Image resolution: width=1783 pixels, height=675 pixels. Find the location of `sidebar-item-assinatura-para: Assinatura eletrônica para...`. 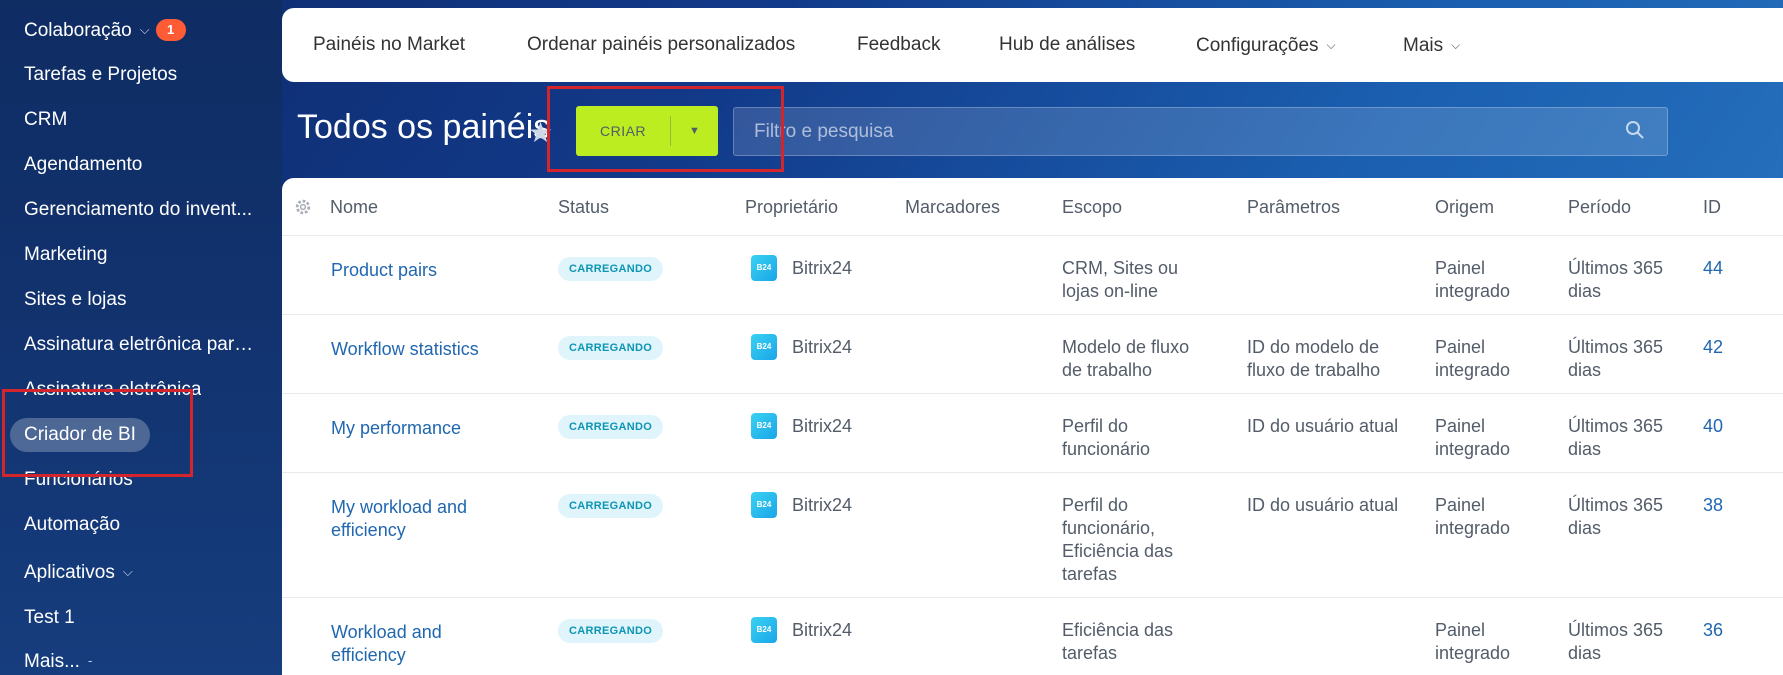

sidebar-item-assinatura-para: Assinatura eletrônica para... is located at coordinates (139, 345).